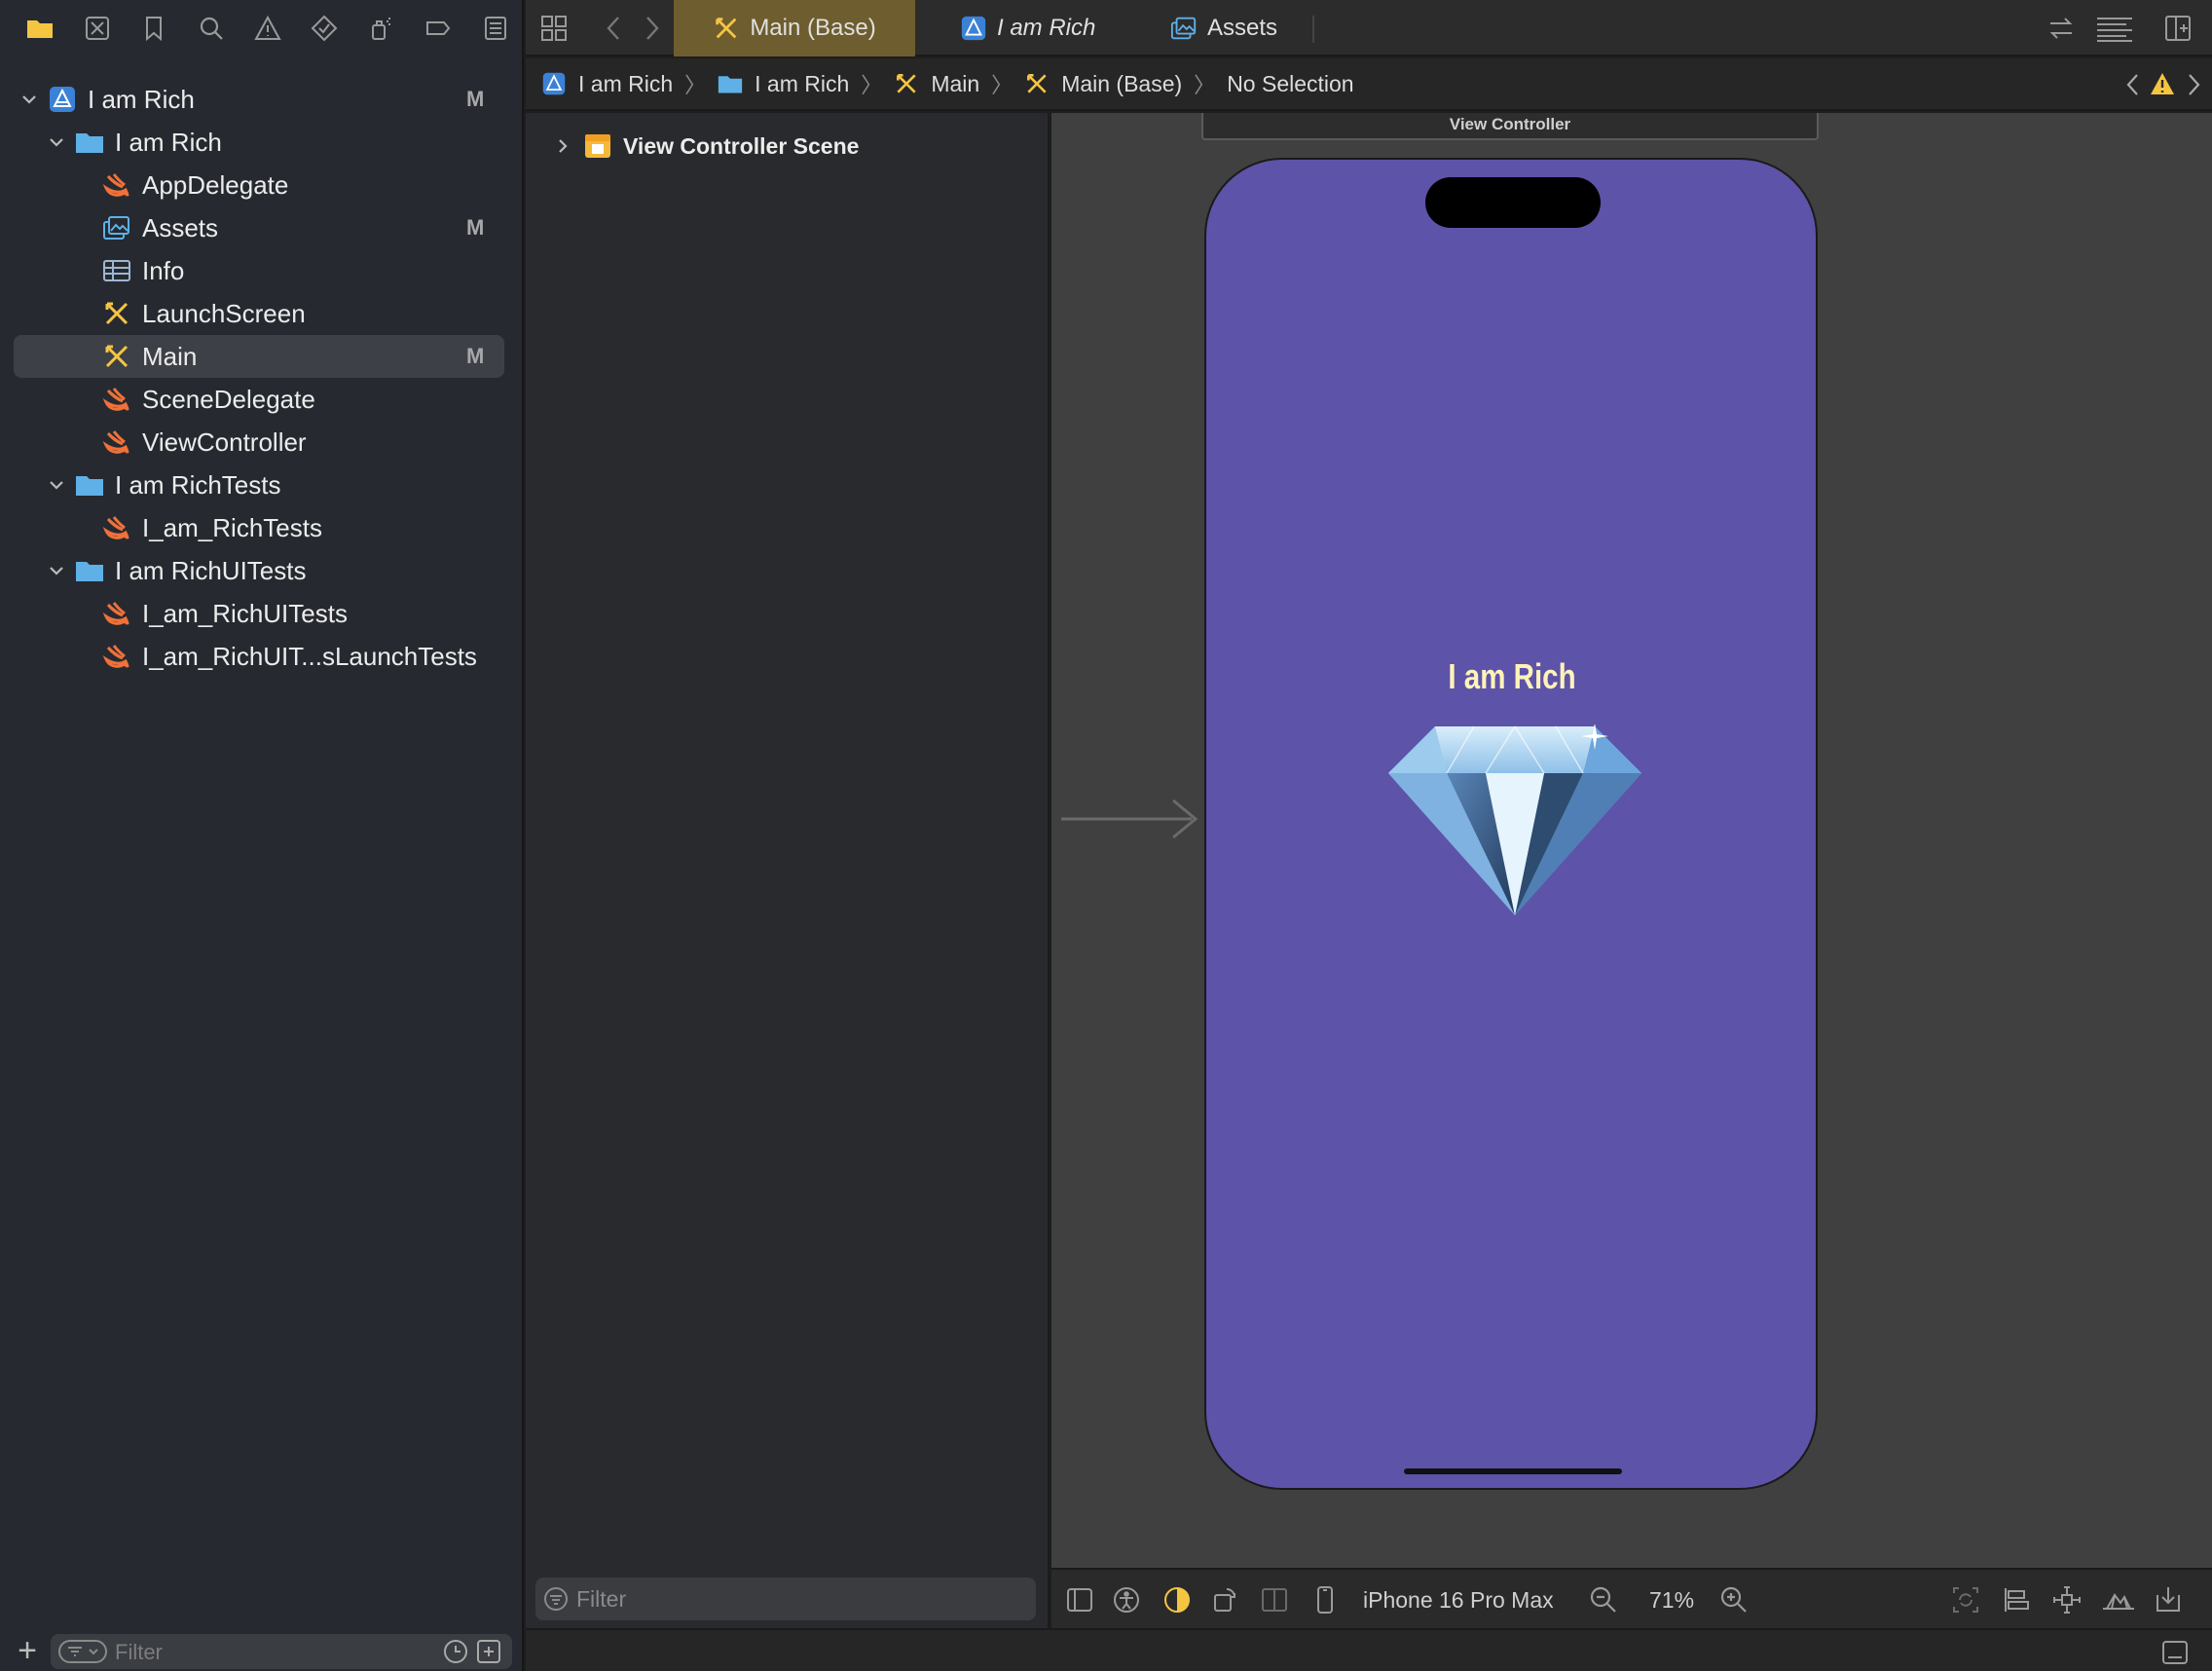 Image resolution: width=2212 pixels, height=1671 pixels. Describe the element at coordinates (259, 356) in the screenshot. I see `tree-item-file-selected: Main M` at that location.